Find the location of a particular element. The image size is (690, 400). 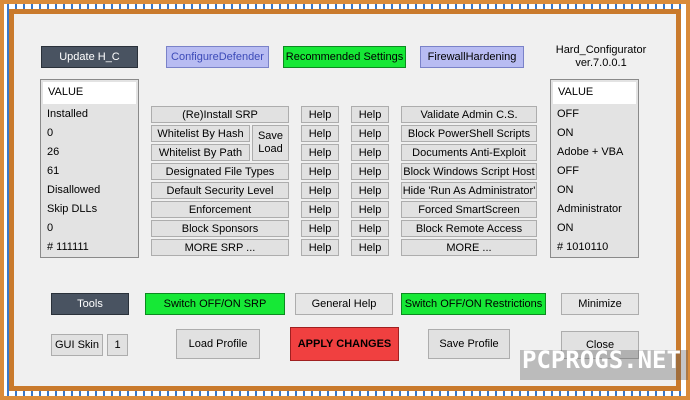

gui-skin-button: GUI Skin is located at coordinates (77, 345).